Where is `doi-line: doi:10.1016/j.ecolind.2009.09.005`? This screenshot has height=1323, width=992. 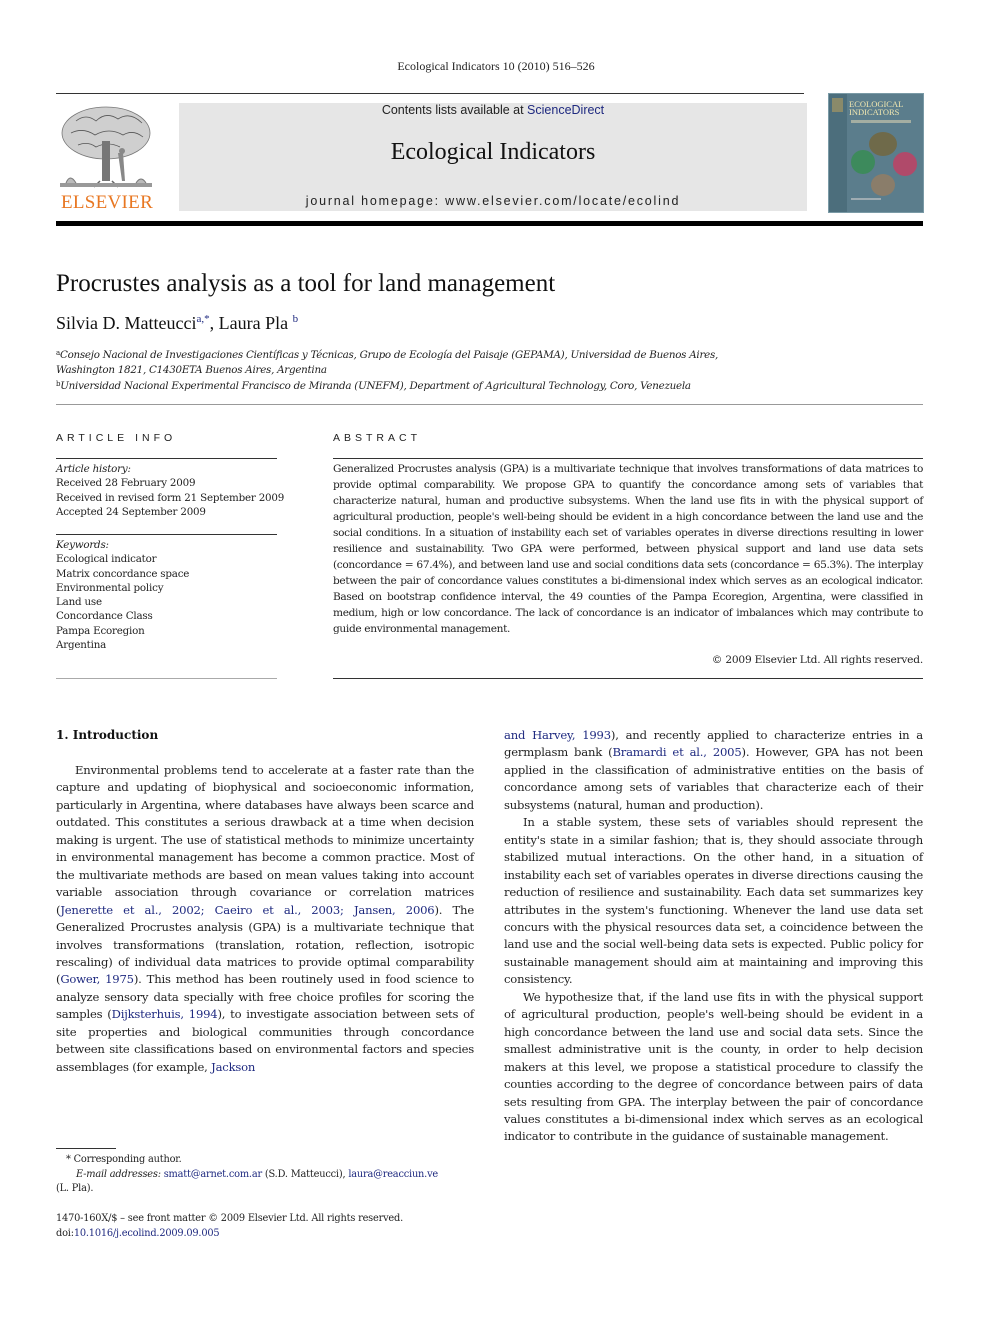 doi-line: doi:10.1016/j.ecolind.2009.09.005 is located at coordinates (276, 1234).